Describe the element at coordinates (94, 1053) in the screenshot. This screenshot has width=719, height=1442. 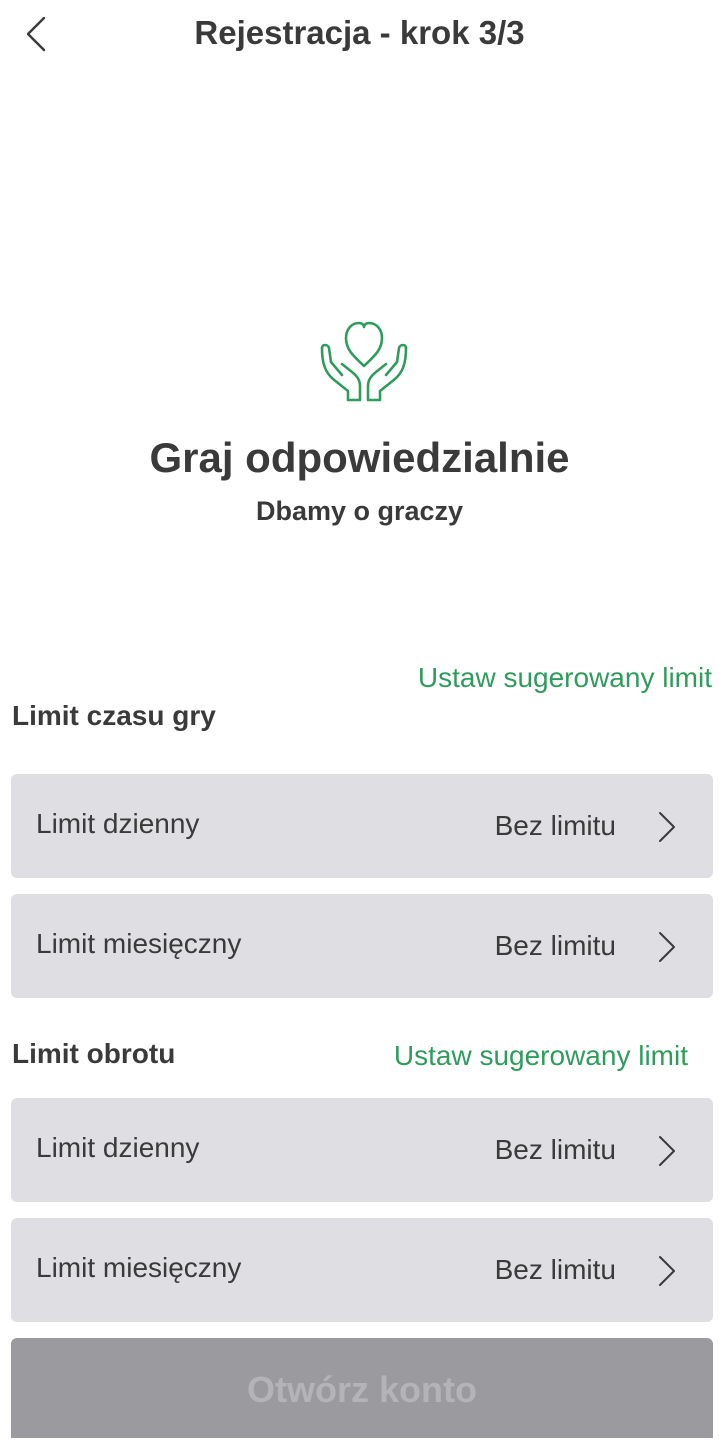
I see `section-title-turnover-limit: Limit obrotu` at that location.